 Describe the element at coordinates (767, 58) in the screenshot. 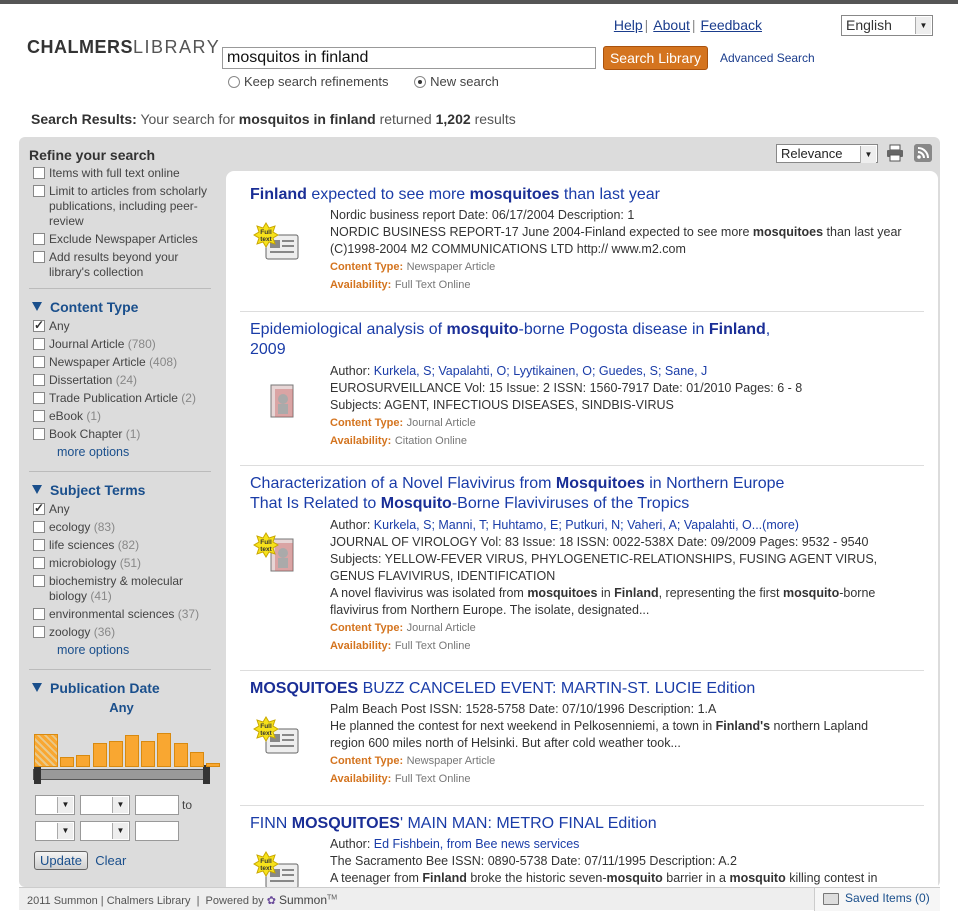

I see `advanced-search-link: Advanced Search` at that location.